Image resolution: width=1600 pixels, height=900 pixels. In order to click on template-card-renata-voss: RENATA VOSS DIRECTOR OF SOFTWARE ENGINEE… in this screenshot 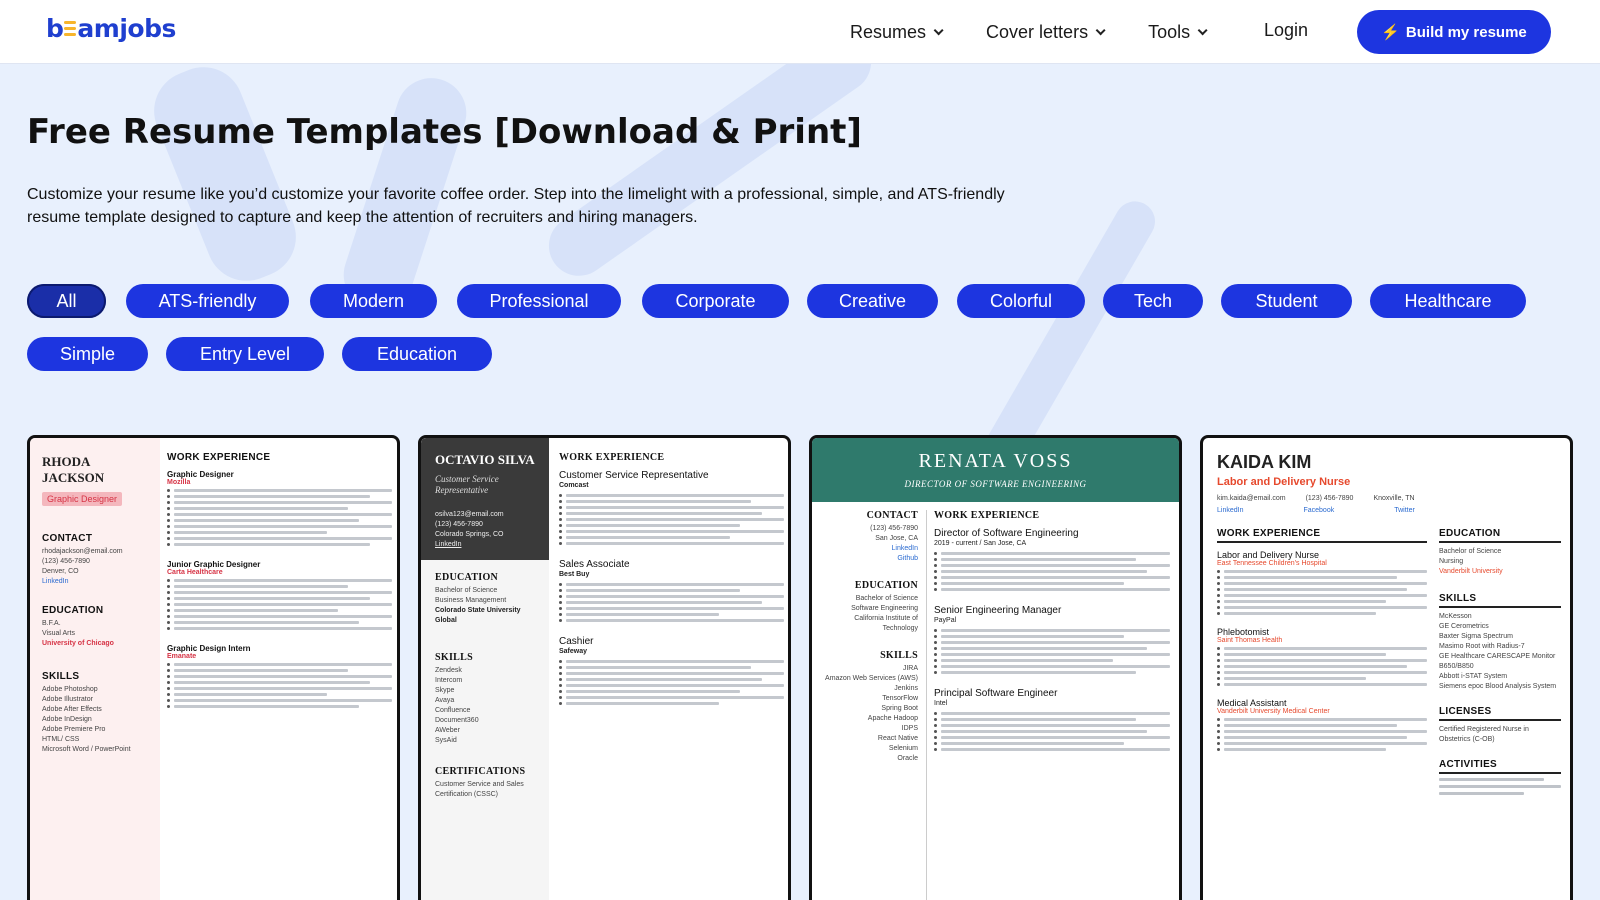, I will do `click(995, 667)`.